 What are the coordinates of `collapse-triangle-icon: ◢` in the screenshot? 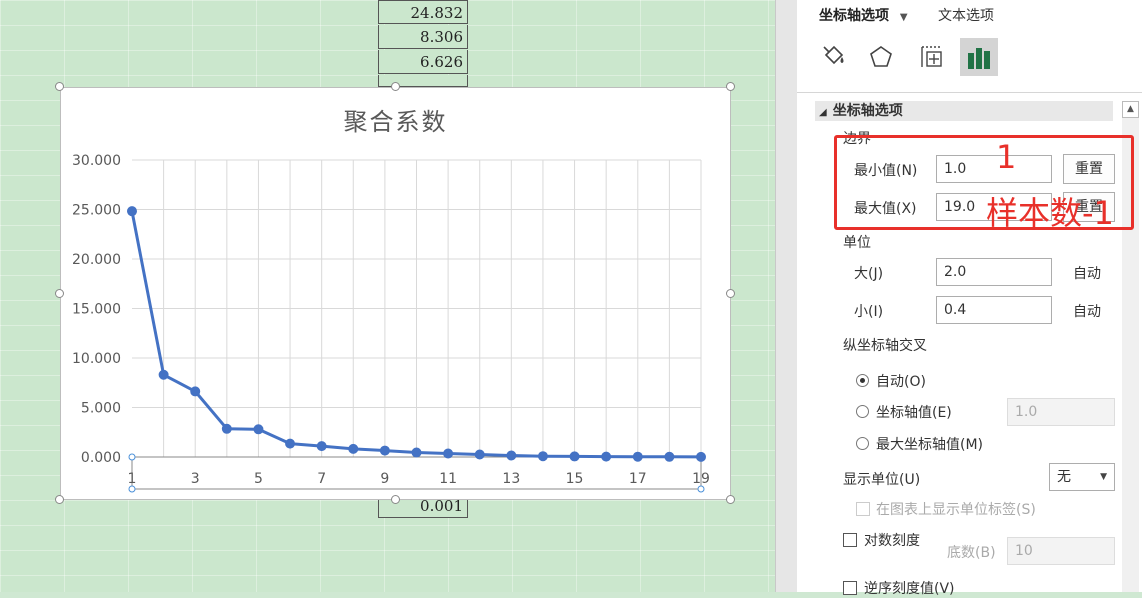 It's located at (823, 112).